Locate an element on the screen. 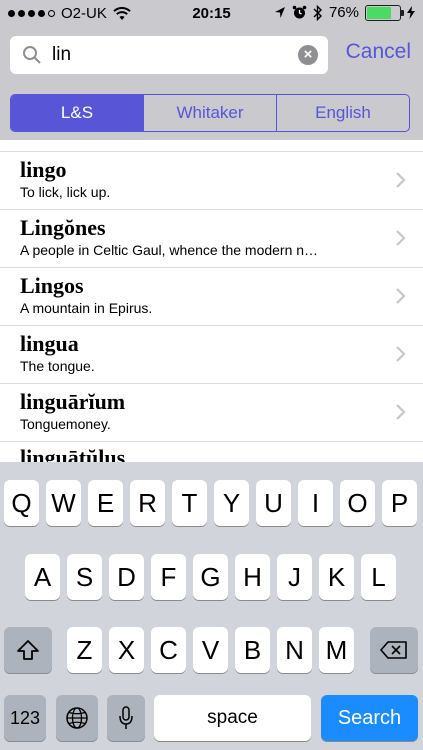  key-b: B is located at coordinates (252, 650).